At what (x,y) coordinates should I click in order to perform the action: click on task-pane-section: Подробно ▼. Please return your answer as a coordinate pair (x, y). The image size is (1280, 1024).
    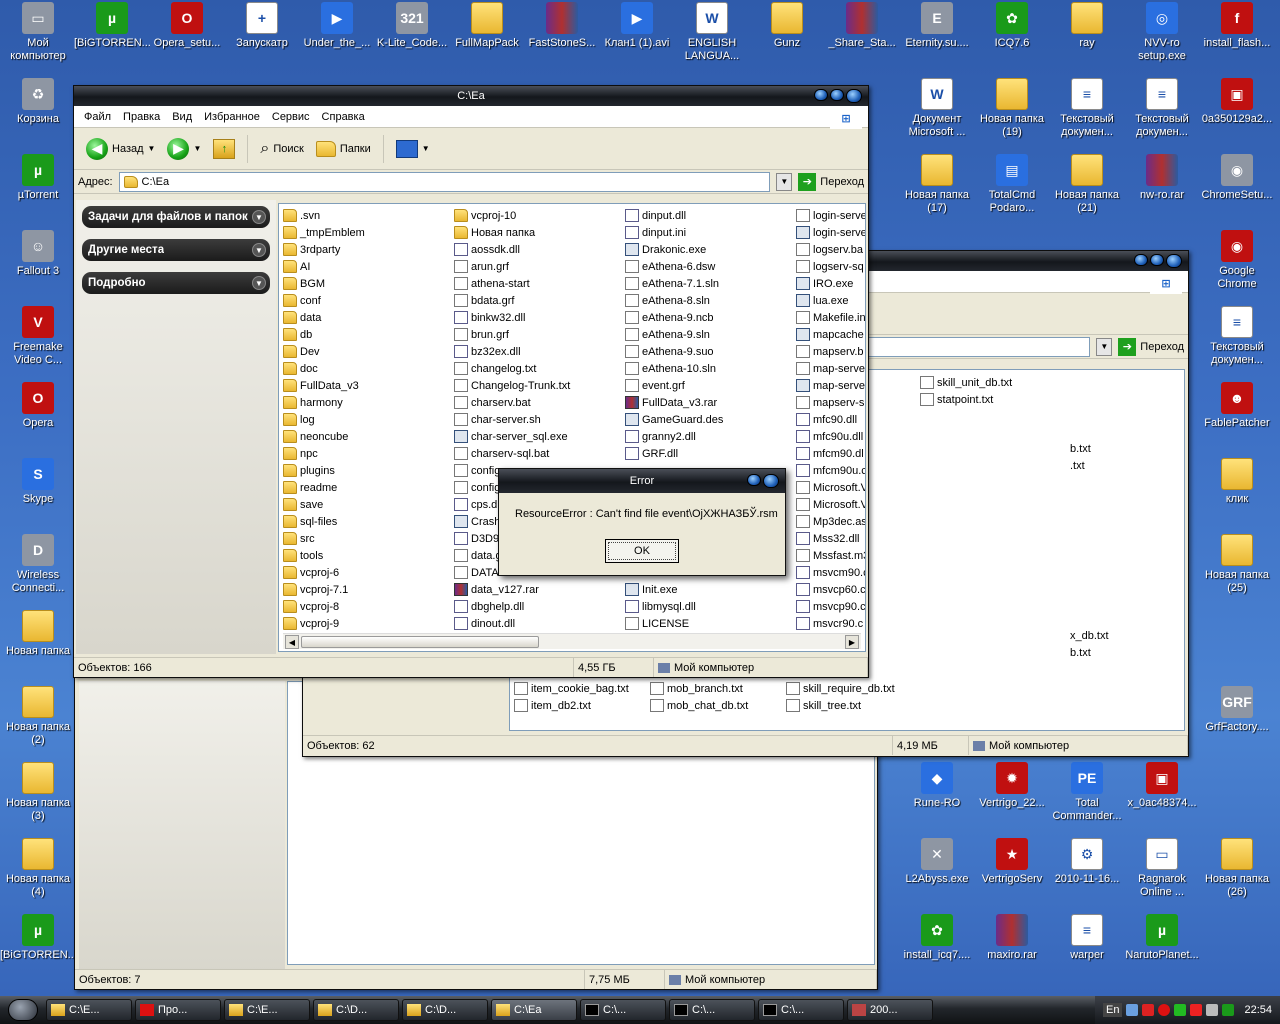
    Looking at the image, I should click on (176, 283).